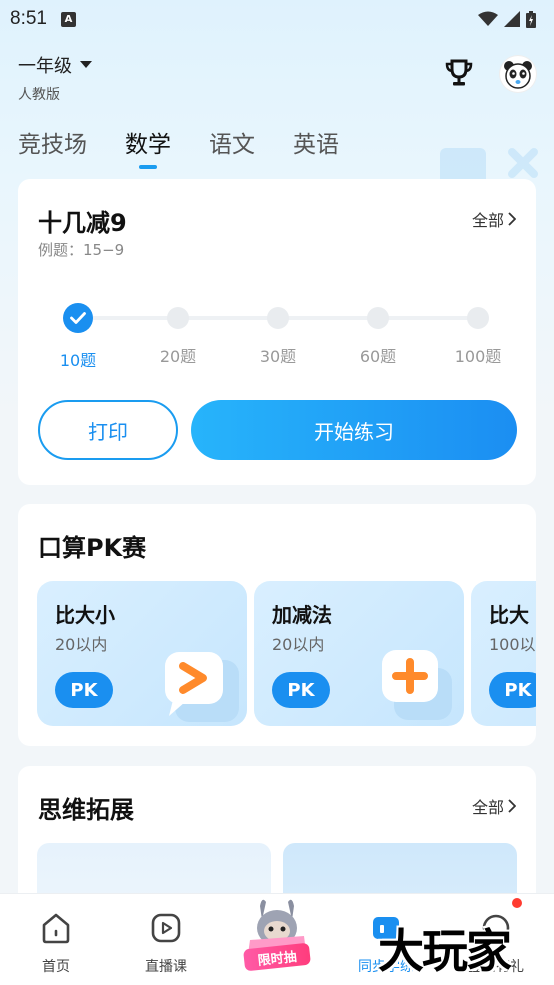 The image size is (554, 985). What do you see at coordinates (178, 142) in the screenshot?
I see `subject-tabs: 竞技场 数学 语文 英语` at bounding box center [178, 142].